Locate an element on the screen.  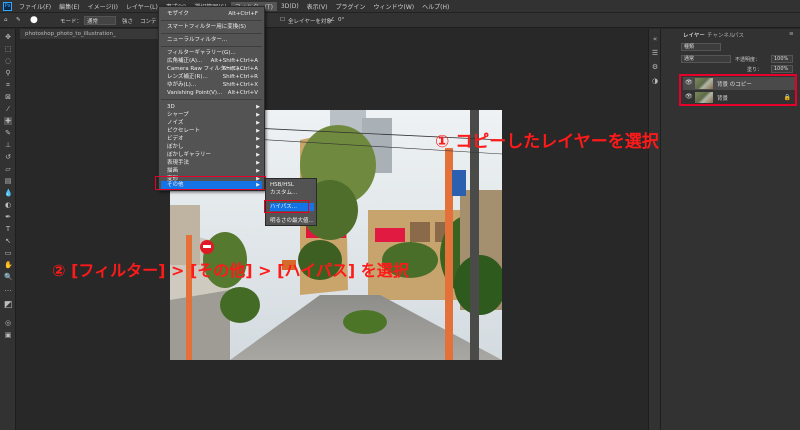
lasso-tool-icon: ◌ is located at coordinates (8, 61).